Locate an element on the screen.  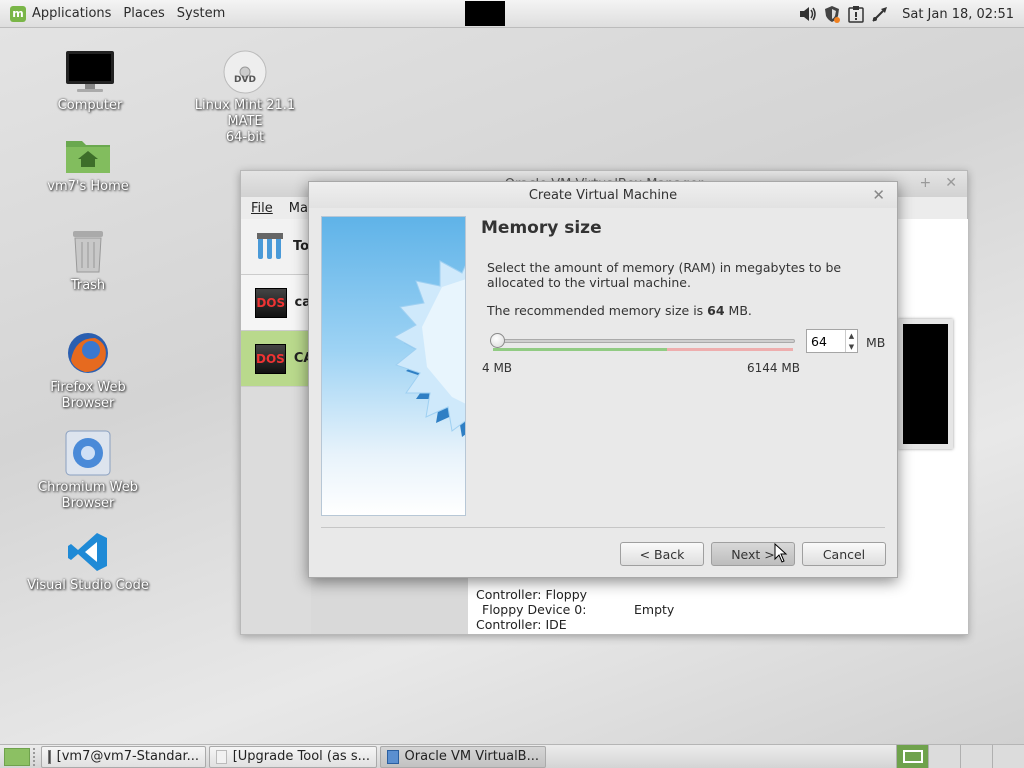
desktop-icon-trash: Trash is located at coordinates (88, 261).